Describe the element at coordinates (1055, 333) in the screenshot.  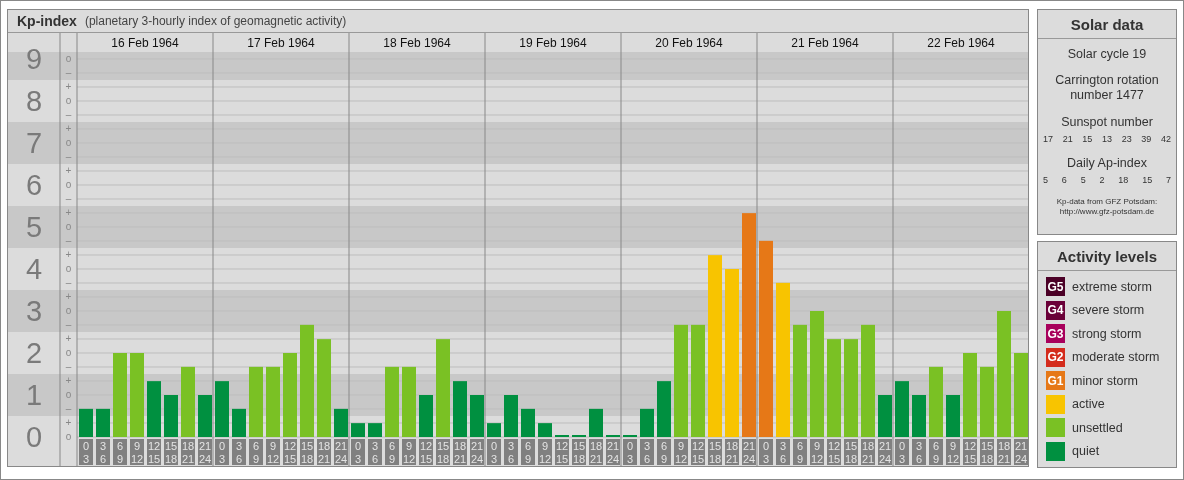
I see `level-badge: G3` at that location.